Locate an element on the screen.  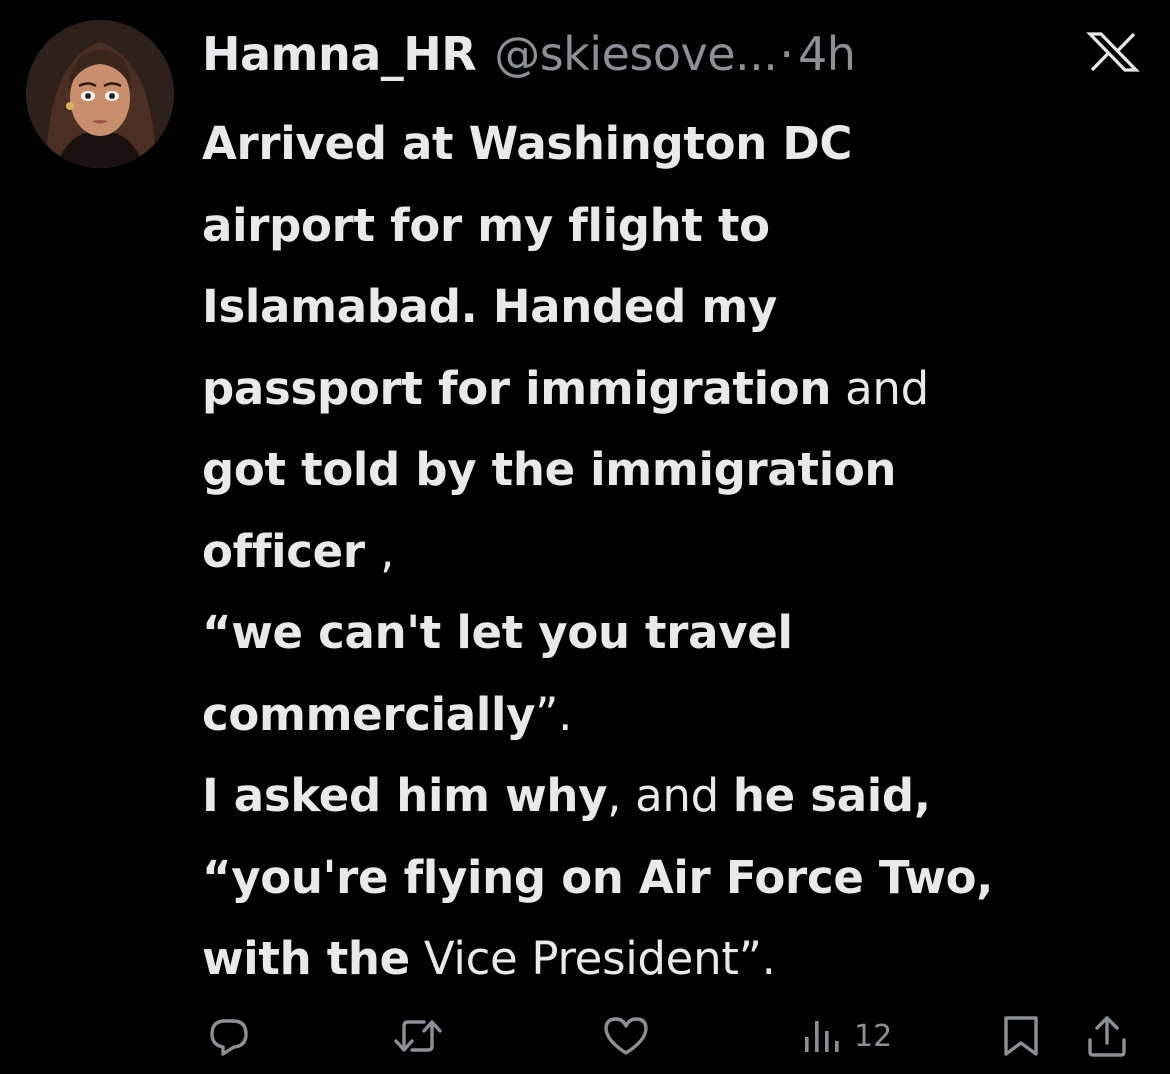
x-logo-icon is located at coordinates (1113, 52).